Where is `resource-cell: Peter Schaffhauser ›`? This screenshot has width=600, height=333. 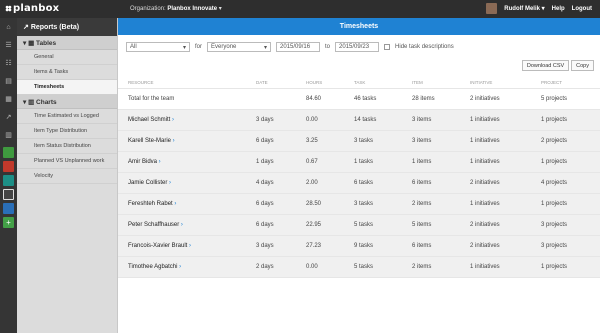
resource-cell: Peter Schaffhauser › is located at coordinates (187, 225).